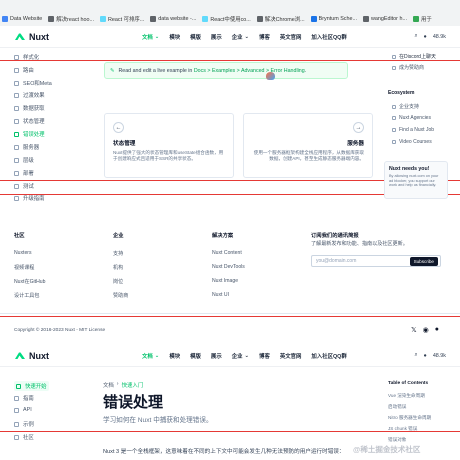  Describe the element at coordinates (26, 147) in the screenshot. I see `sidebar-item: 服务器` at that location.